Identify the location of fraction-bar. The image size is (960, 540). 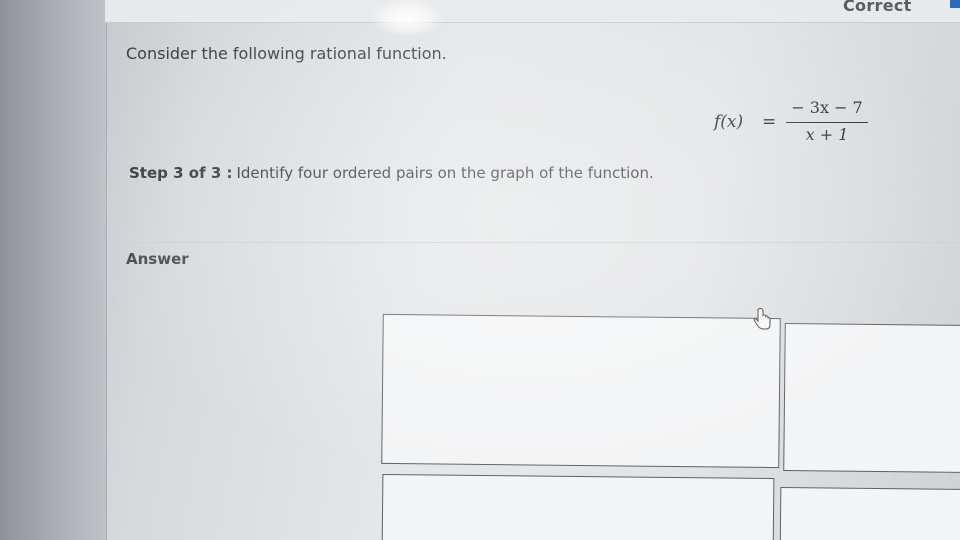
(827, 122).